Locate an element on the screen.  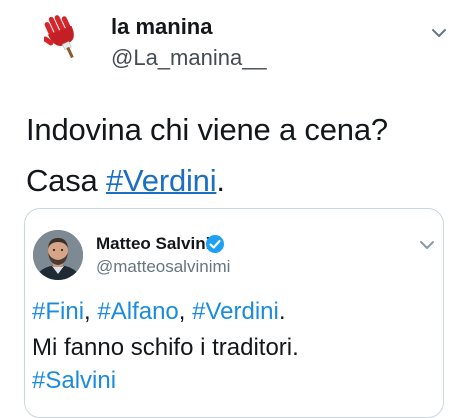
hashtag-link: #Alfano is located at coordinates (137, 311).